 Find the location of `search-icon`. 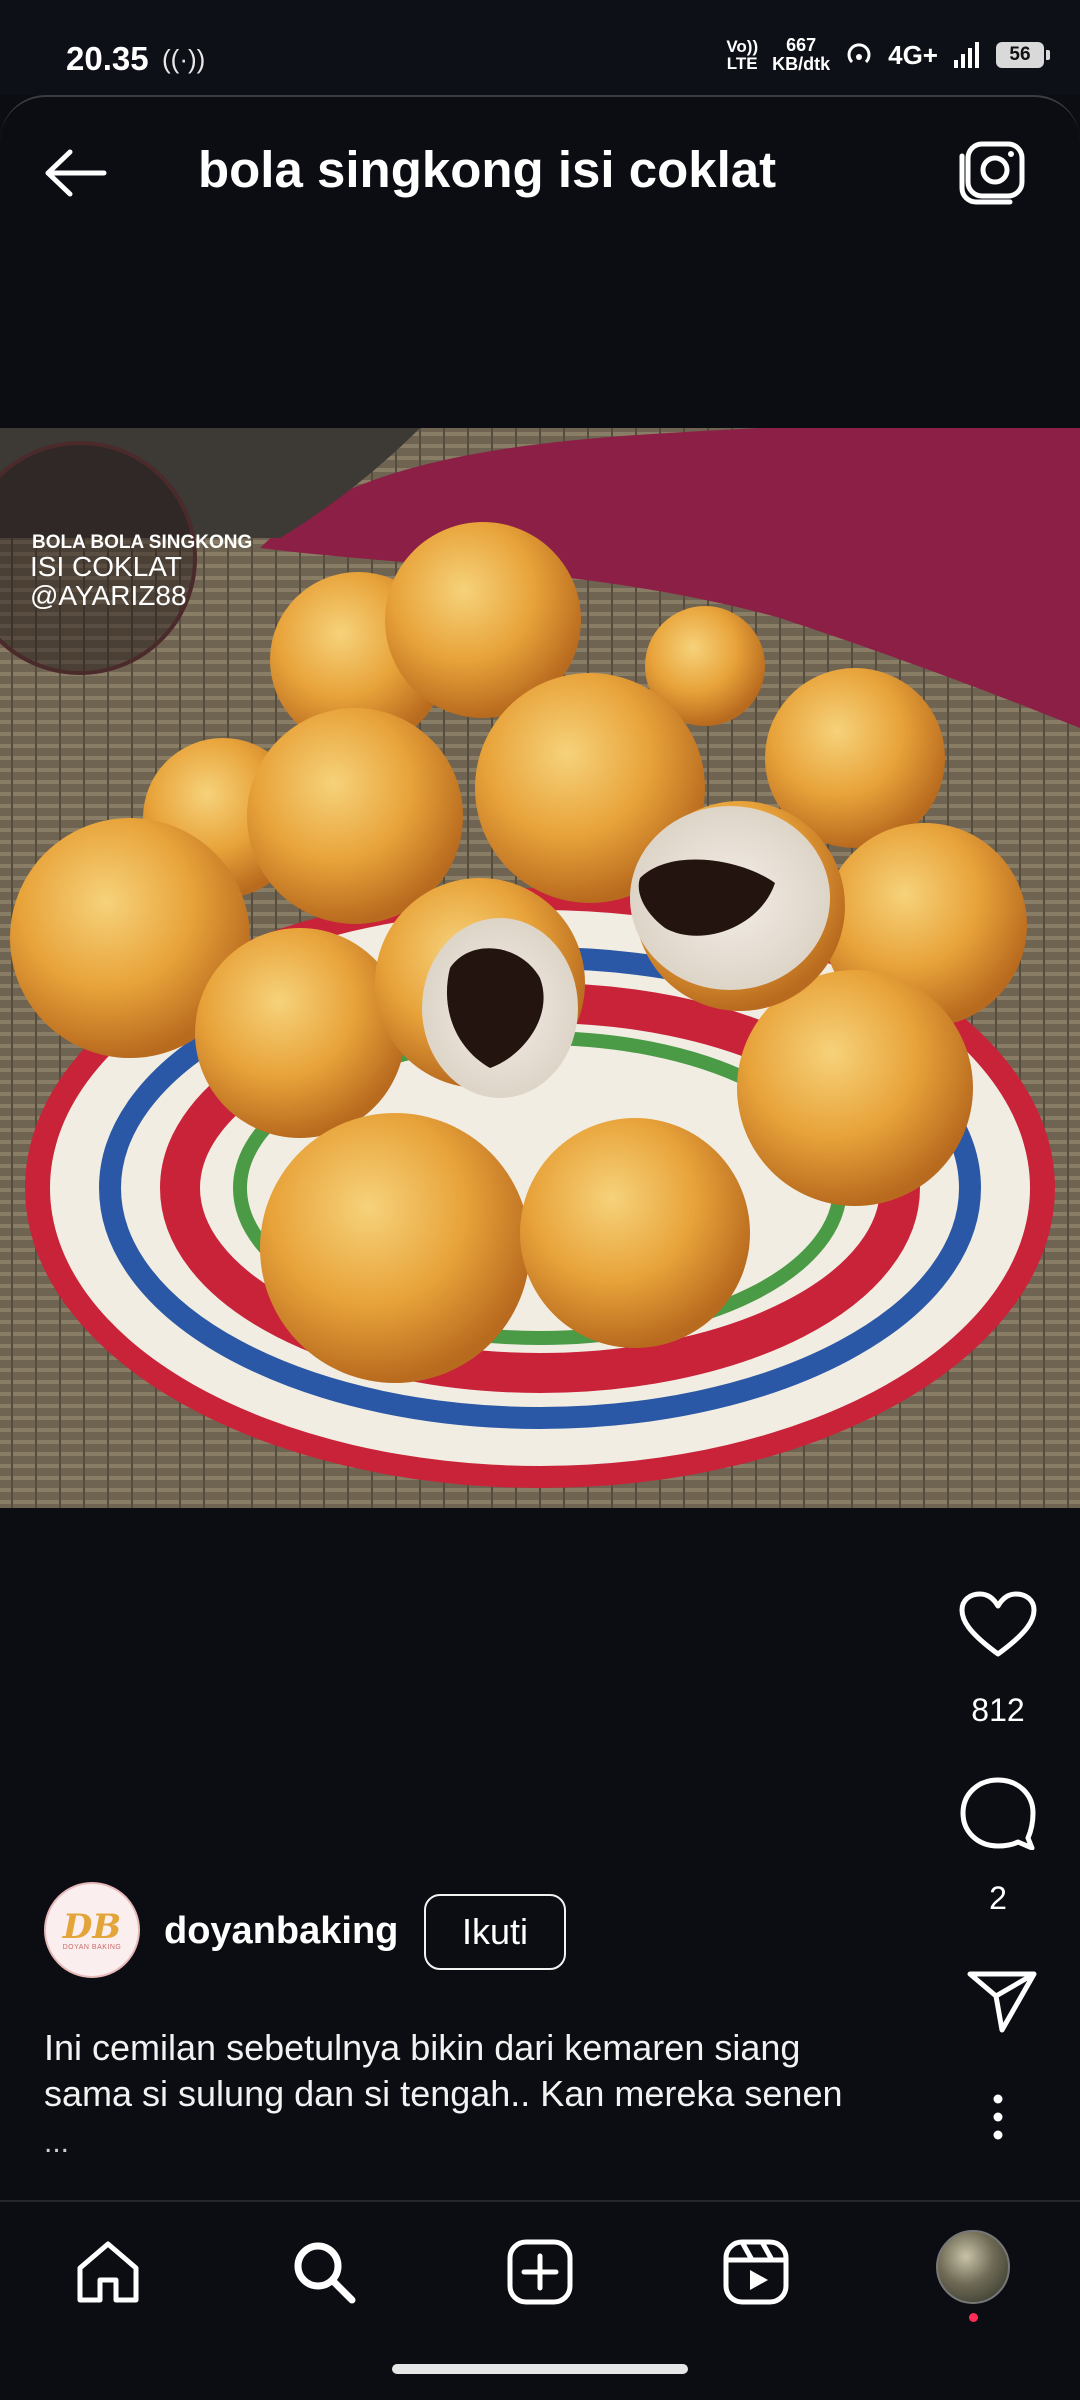

search-icon is located at coordinates (324, 2272).